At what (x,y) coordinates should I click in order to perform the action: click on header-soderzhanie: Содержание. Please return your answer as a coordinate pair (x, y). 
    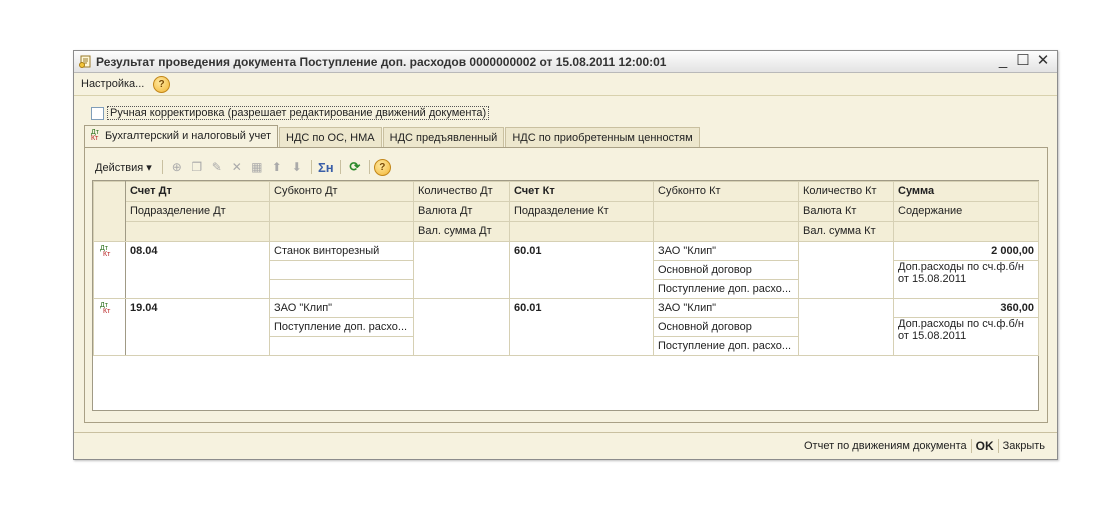
    Looking at the image, I should click on (966, 211).